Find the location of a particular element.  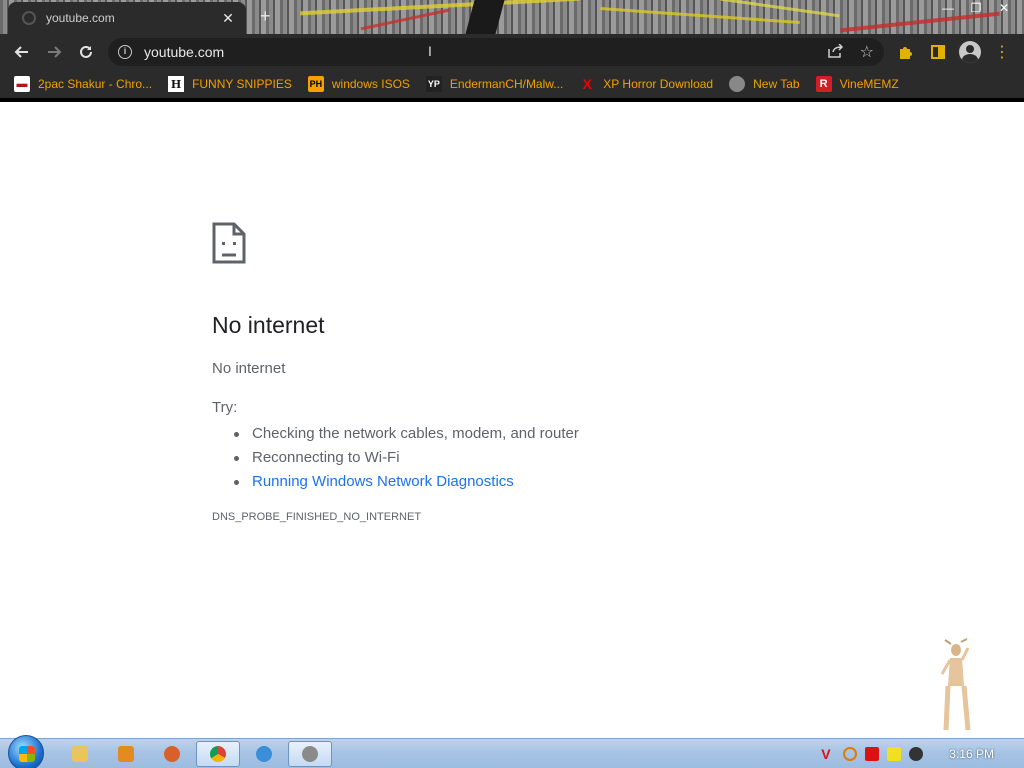

bookmark-new-tab: New Tab is located at coordinates (764, 84).